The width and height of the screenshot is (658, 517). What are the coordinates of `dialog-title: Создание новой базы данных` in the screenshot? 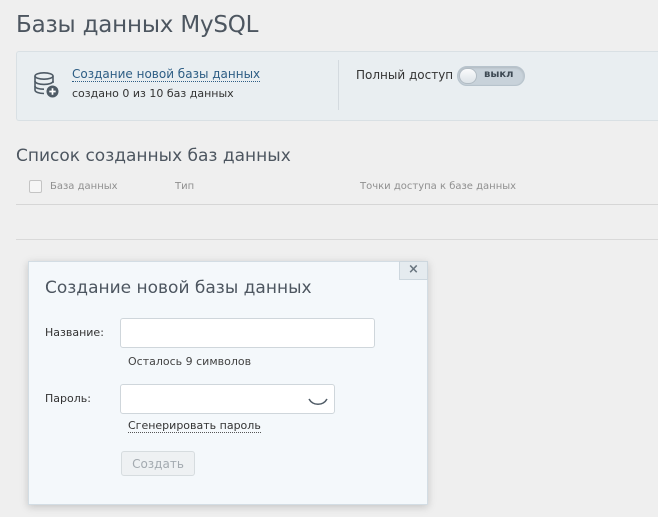 It's located at (178, 288).